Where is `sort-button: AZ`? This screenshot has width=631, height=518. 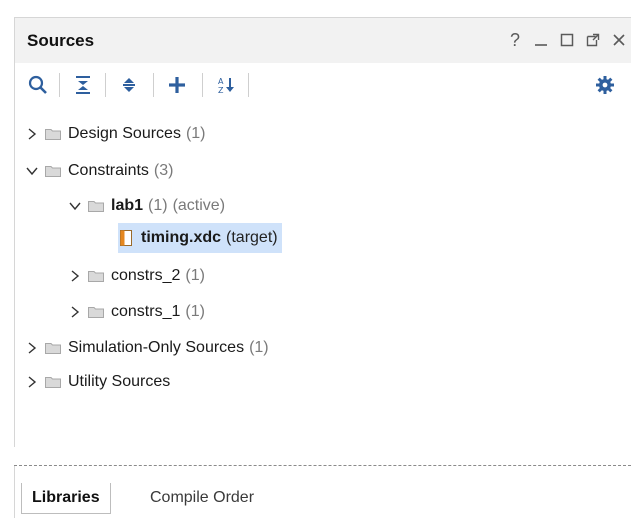
sort-button: AZ is located at coordinates (226, 85).